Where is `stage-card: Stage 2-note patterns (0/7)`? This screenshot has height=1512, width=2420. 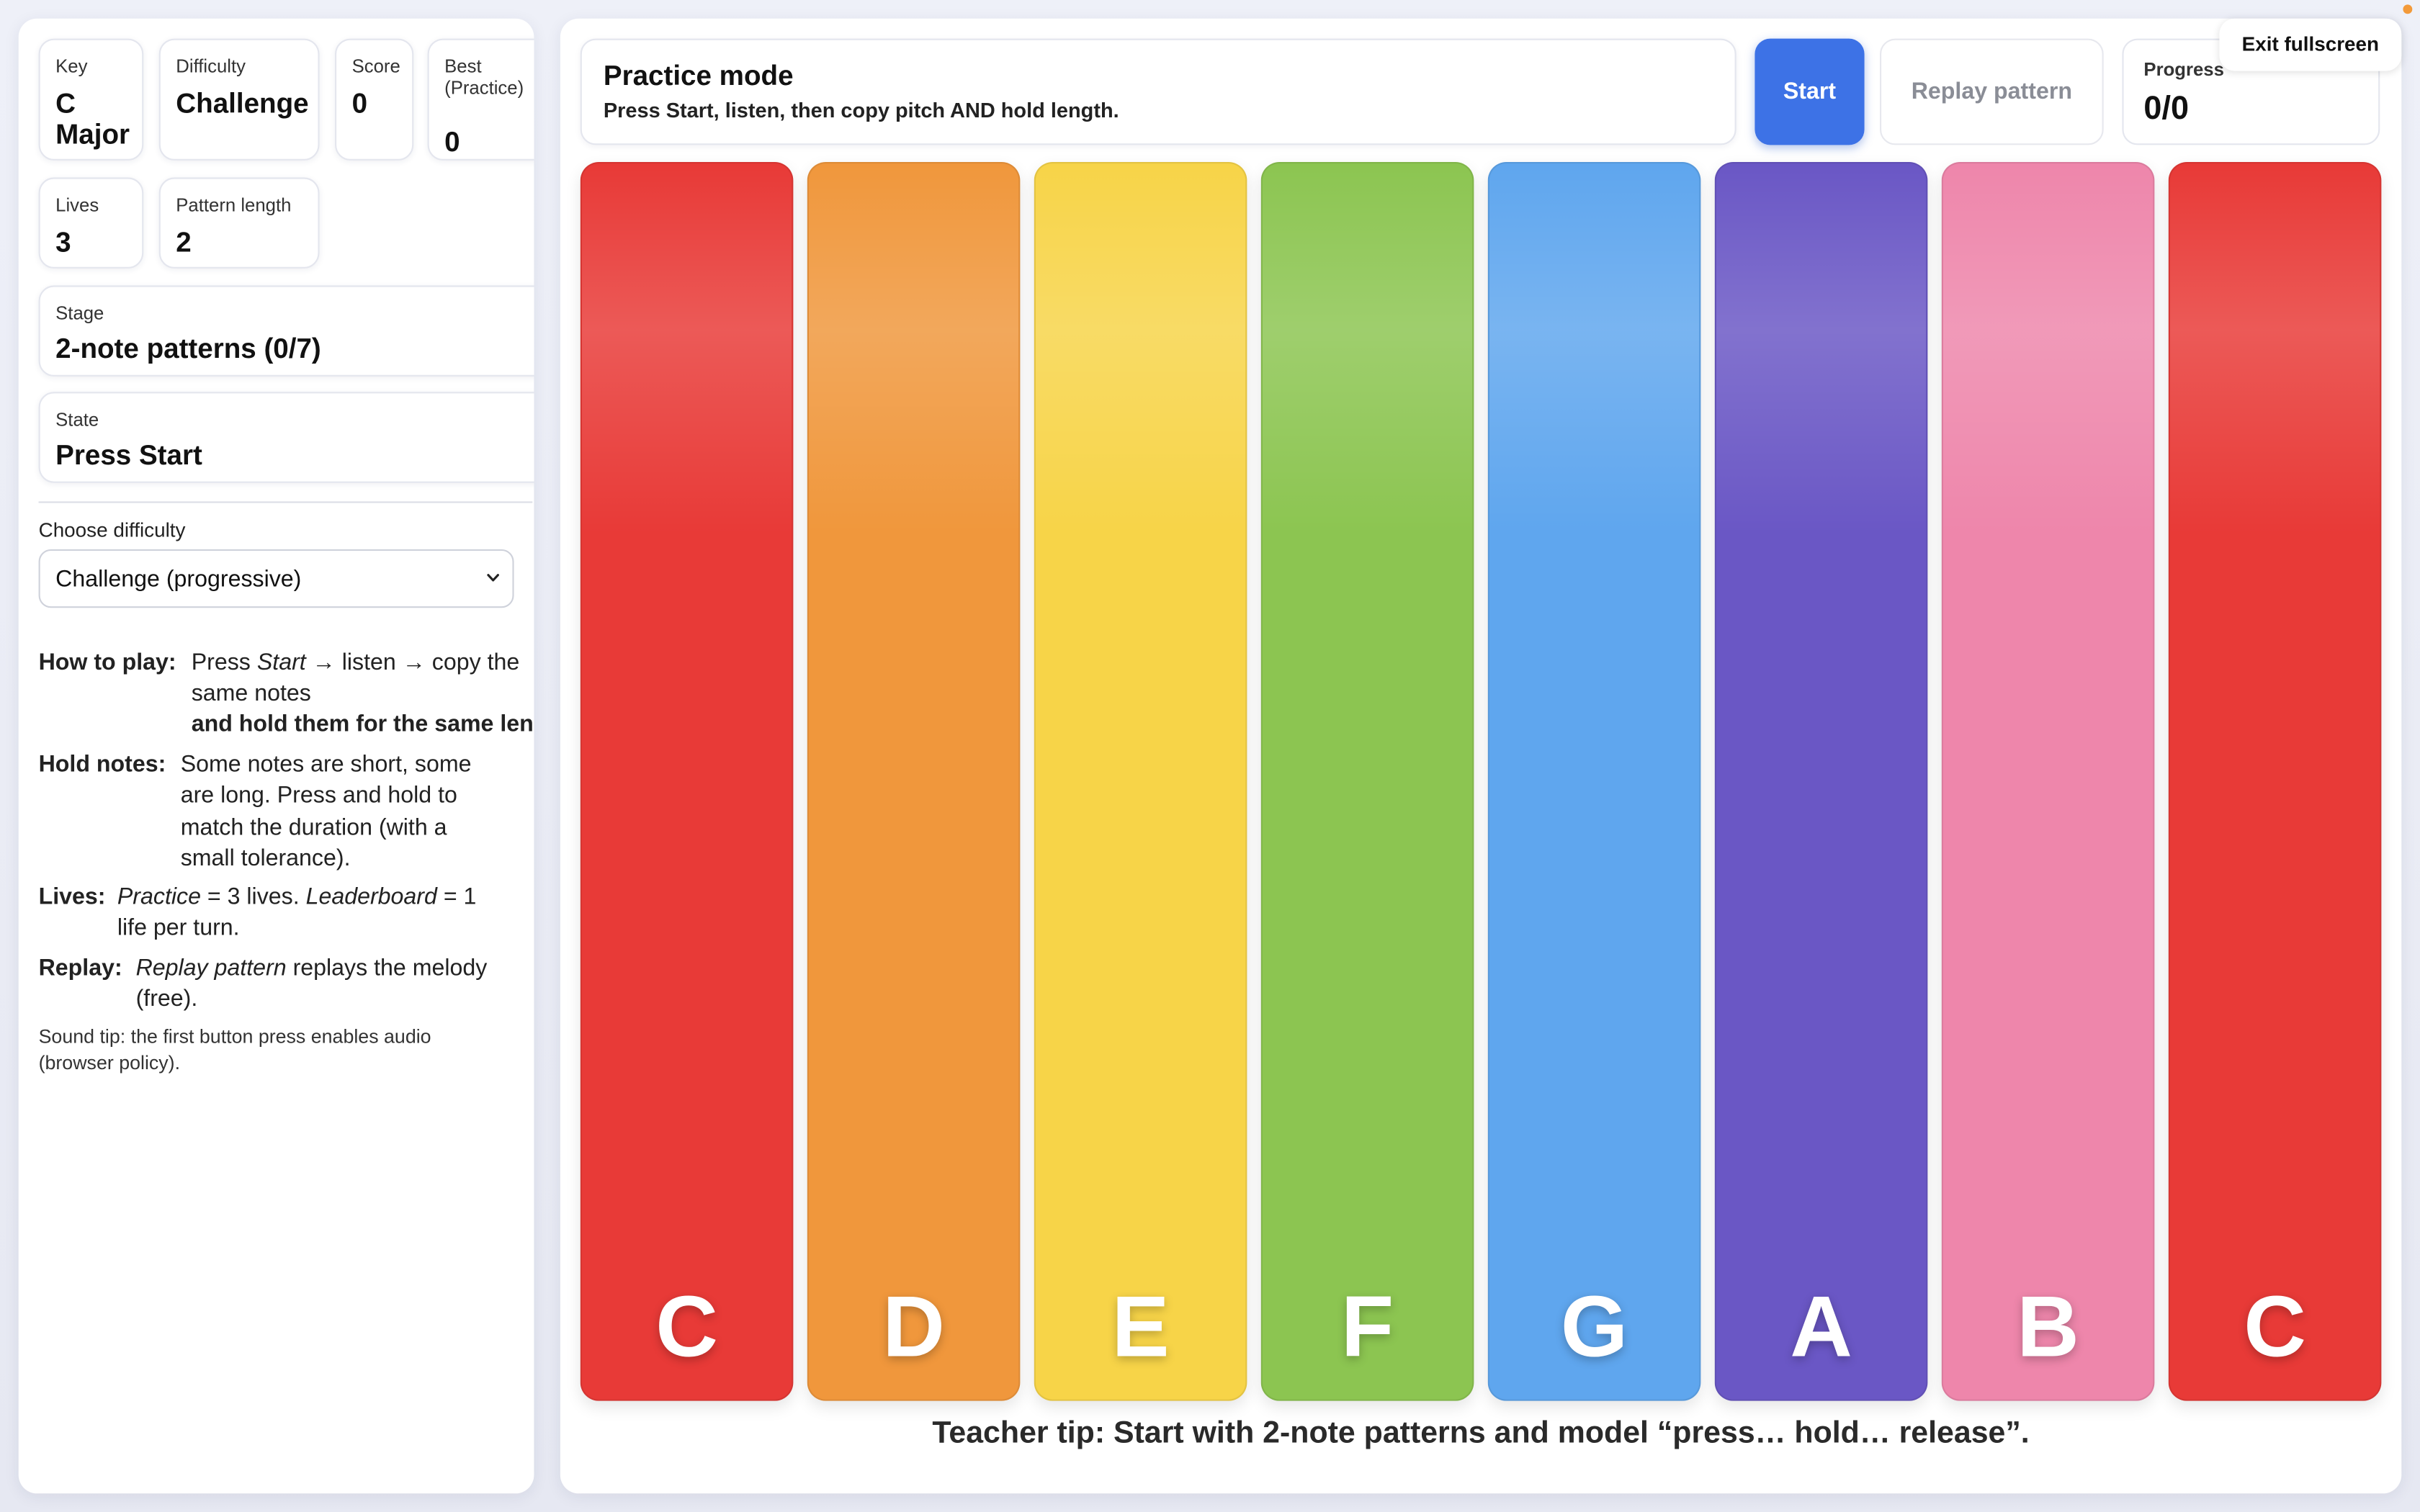
stage-card: Stage 2-note patterns (0/7) is located at coordinates (286, 331).